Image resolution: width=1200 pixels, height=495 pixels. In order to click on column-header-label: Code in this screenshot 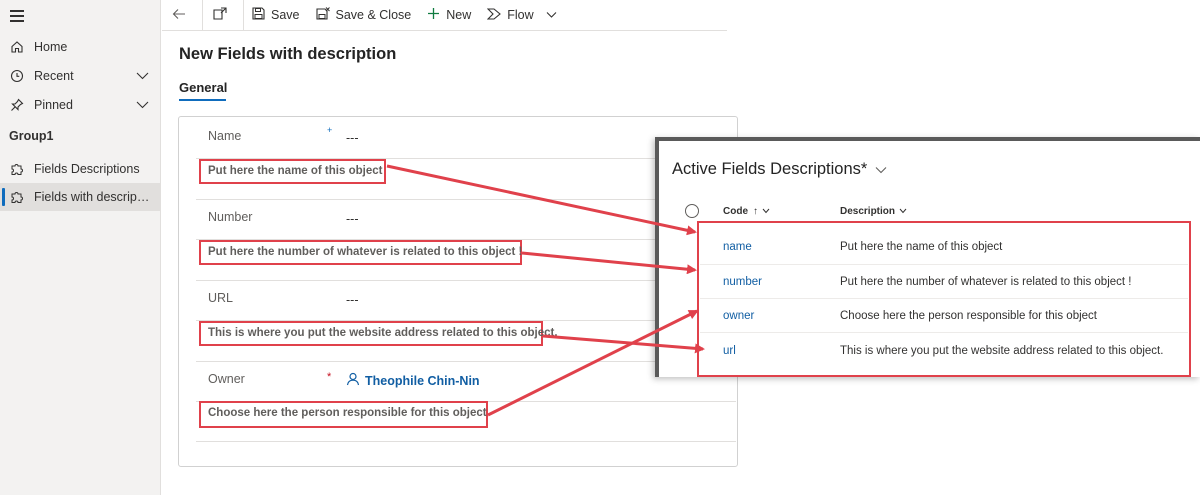, I will do `click(735, 211)`.